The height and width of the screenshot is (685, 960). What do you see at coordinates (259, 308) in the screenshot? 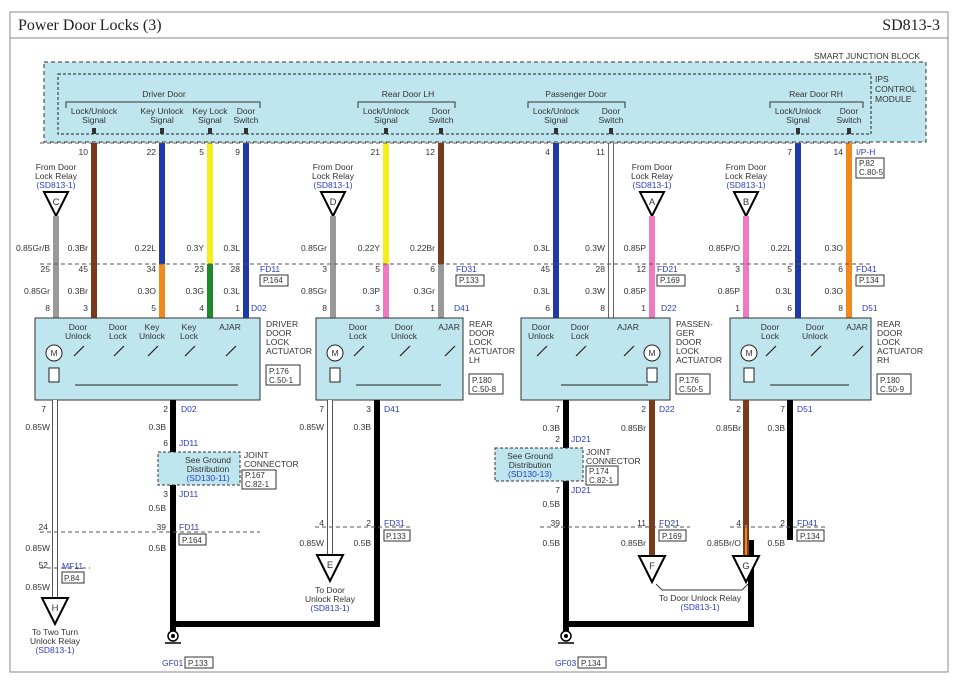
I see `actuator-connector: D02` at bounding box center [259, 308].